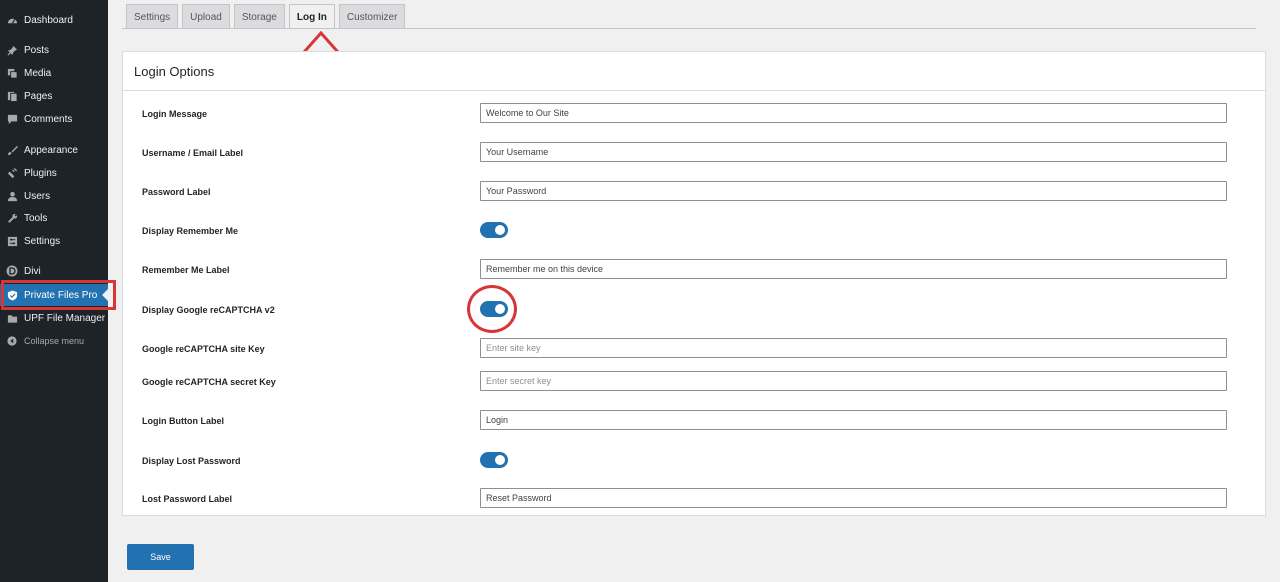  I want to click on menu-item-divi: Divi, so click(54, 271).